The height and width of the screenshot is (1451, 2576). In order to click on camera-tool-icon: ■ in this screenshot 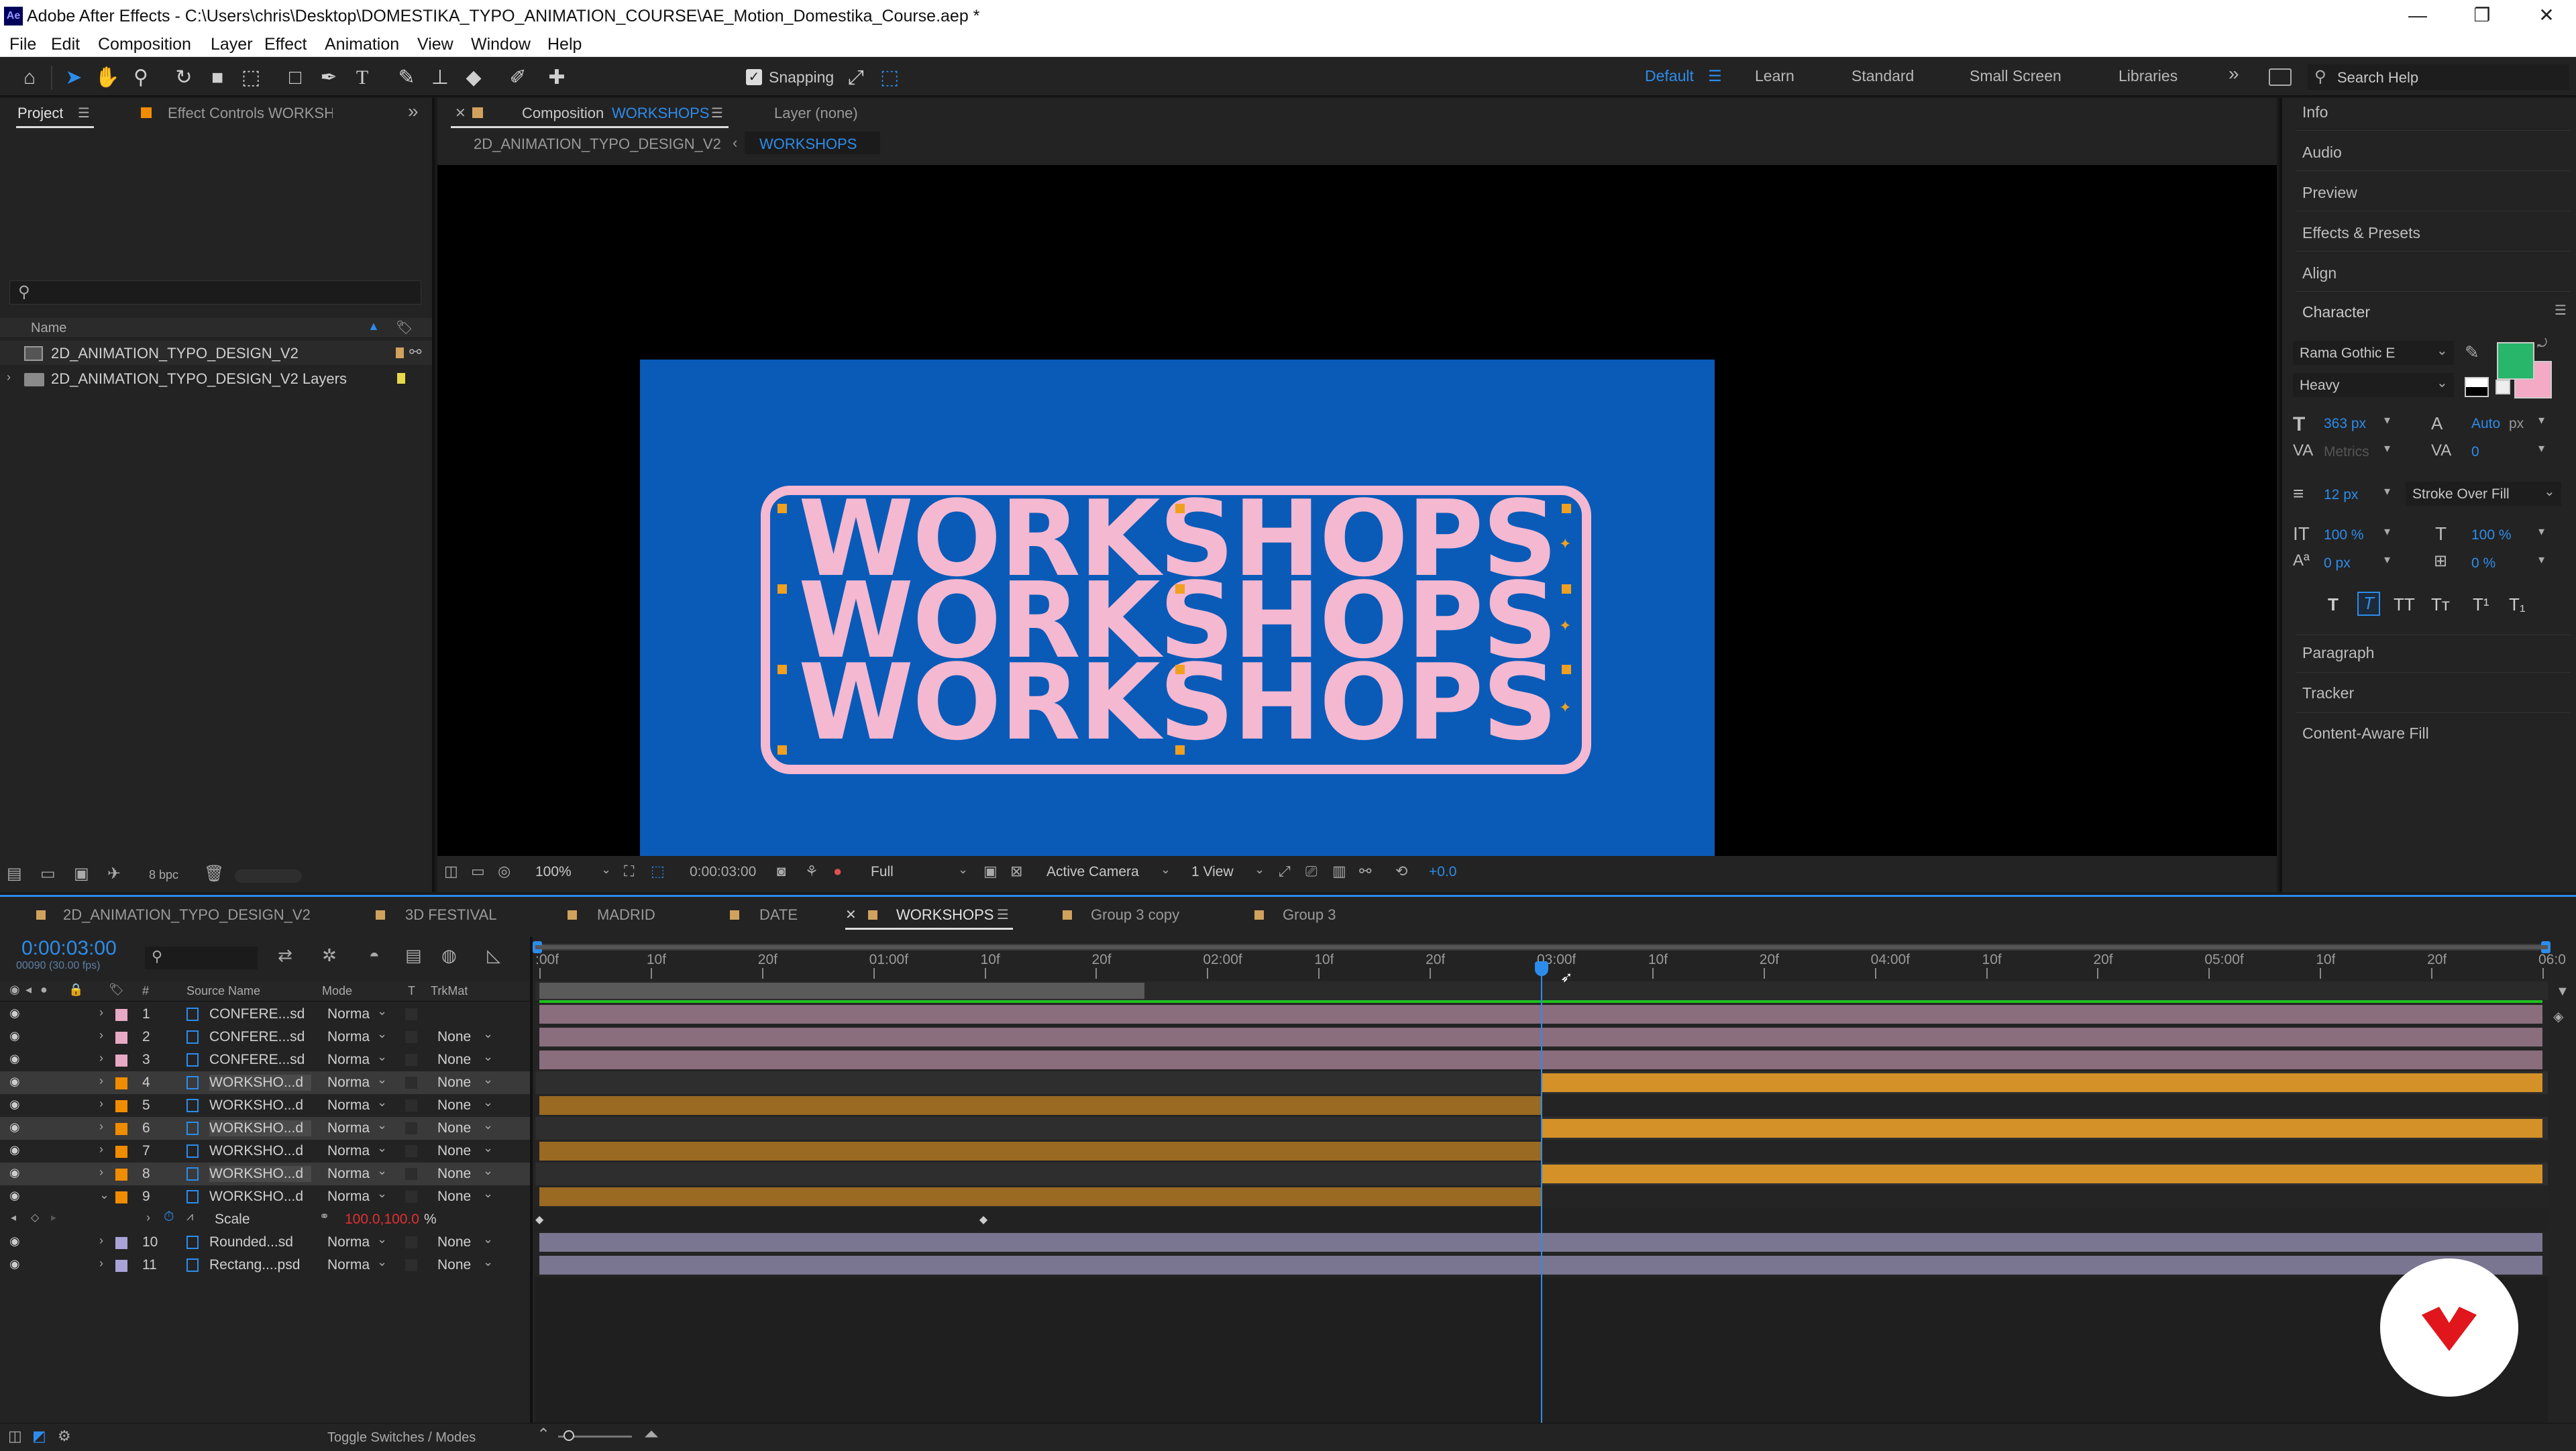, I will do `click(217, 77)`.